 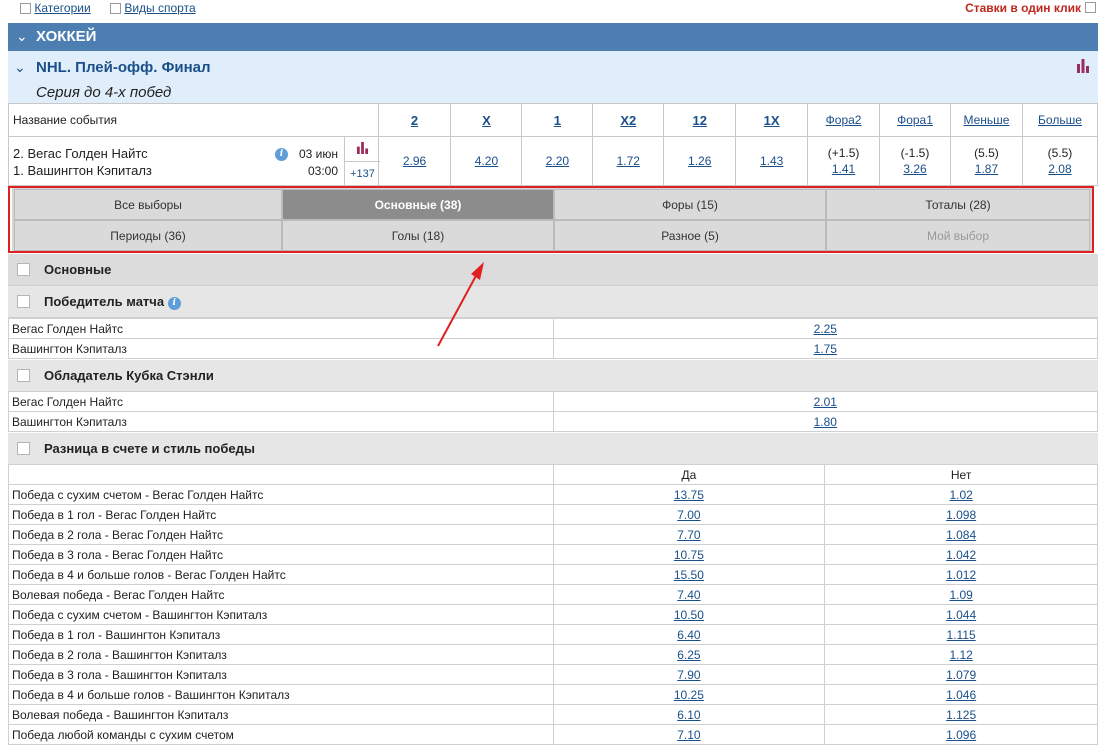 I want to click on winner-team-name: Вашингтон Кэпиталз, so click(x=281, y=348).